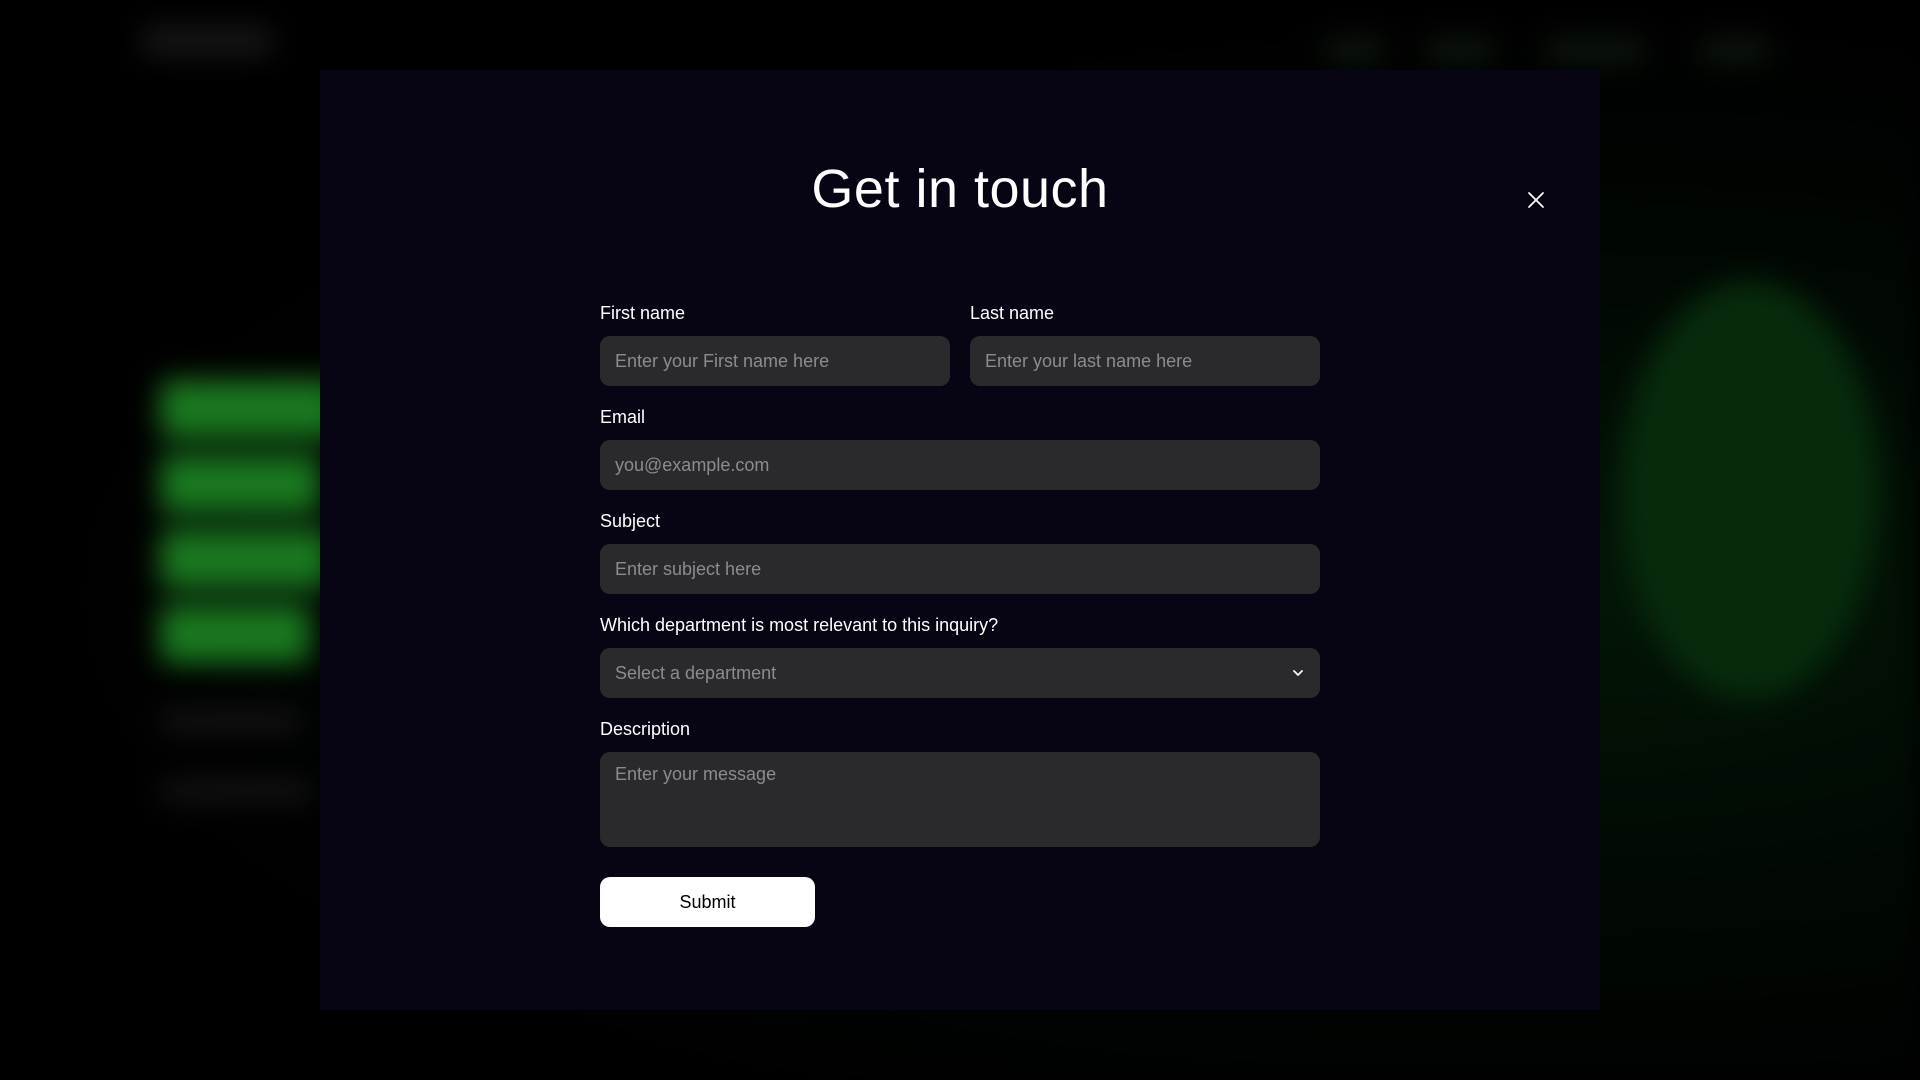 This screenshot has height=1080, width=1920. Describe the element at coordinates (696, 672) in the screenshot. I see `department-selected-value: Select a department` at that location.